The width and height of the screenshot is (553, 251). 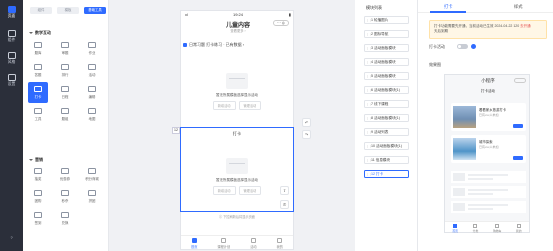 What do you see at coordinates (65, 196) in the screenshot?
I see `s2-widget-4: 秒杀` at bounding box center [65, 196].